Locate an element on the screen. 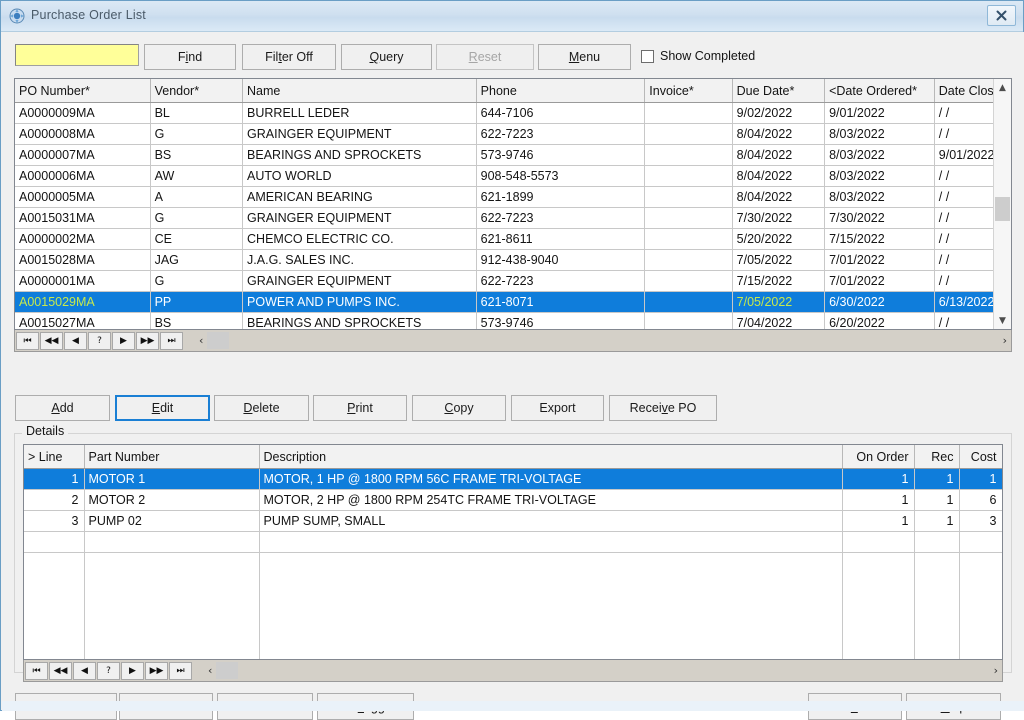  column-header-on-order: On Order is located at coordinates (878, 457).